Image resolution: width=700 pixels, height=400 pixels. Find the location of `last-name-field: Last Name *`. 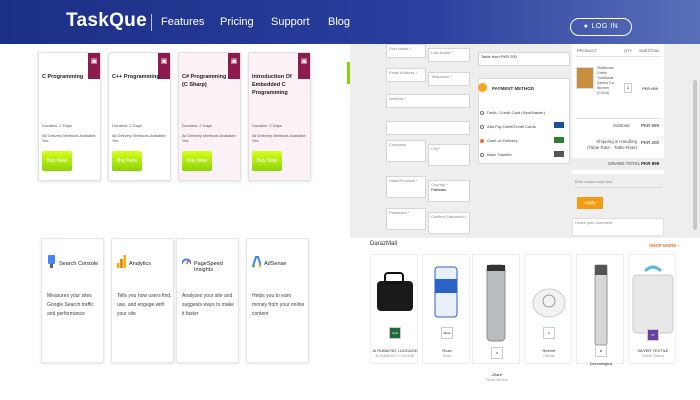

last-name-field: Last Name * is located at coordinates (449, 55).